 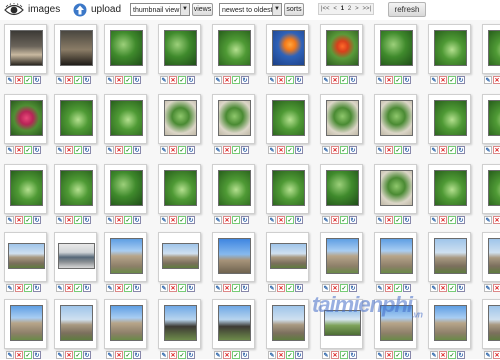 I want to click on pager-page-2: 2, so click(x=349, y=9).